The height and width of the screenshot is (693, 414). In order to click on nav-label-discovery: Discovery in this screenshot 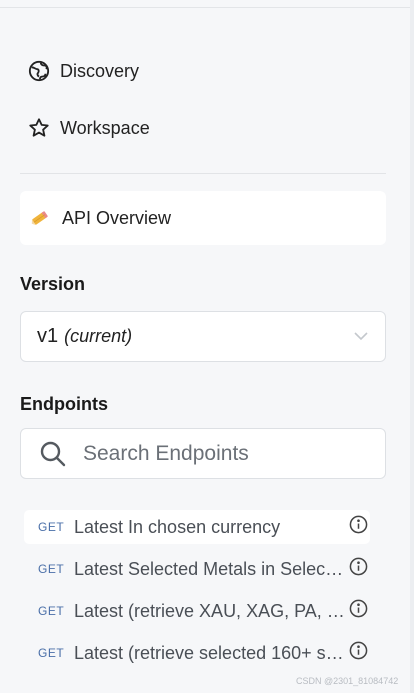, I will do `click(100, 70)`.